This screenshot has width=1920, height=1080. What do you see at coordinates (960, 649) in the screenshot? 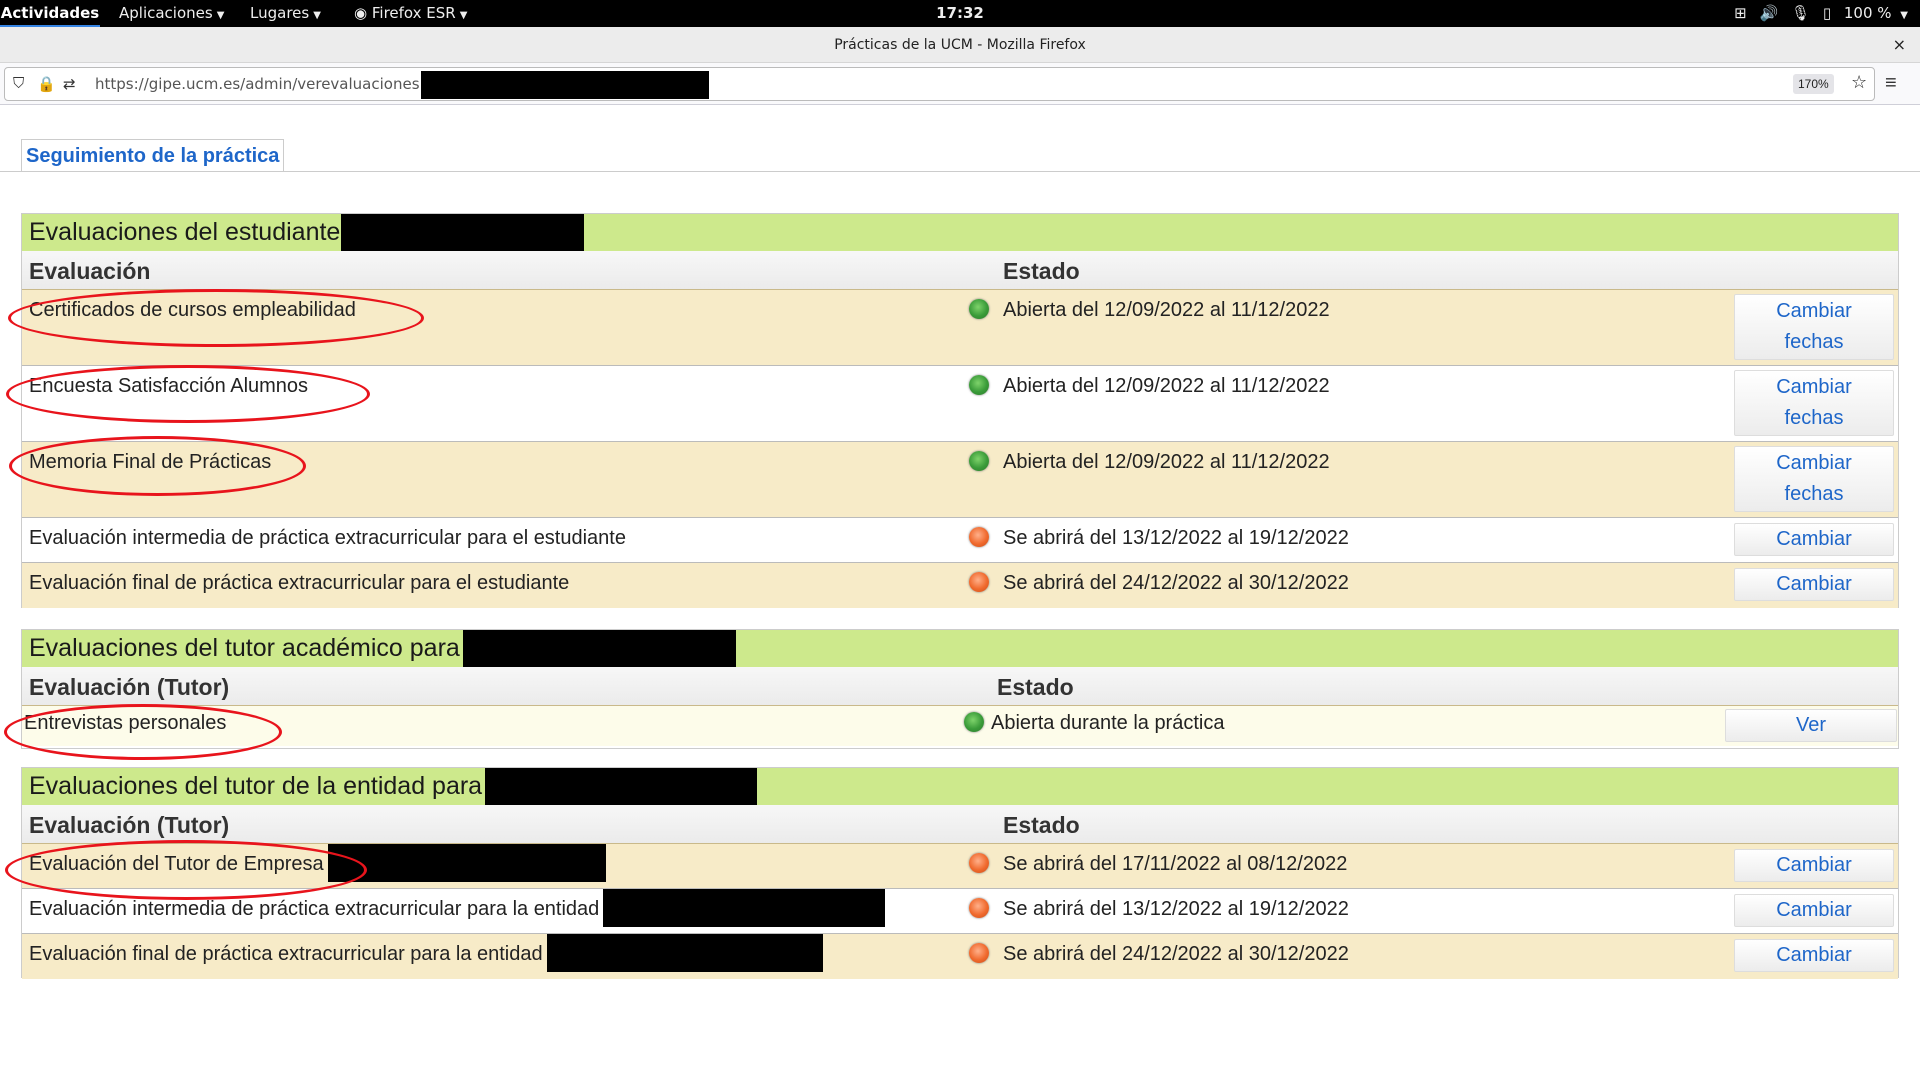
I see `section-title: Evaluaciones del tutor académico para` at bounding box center [960, 649].